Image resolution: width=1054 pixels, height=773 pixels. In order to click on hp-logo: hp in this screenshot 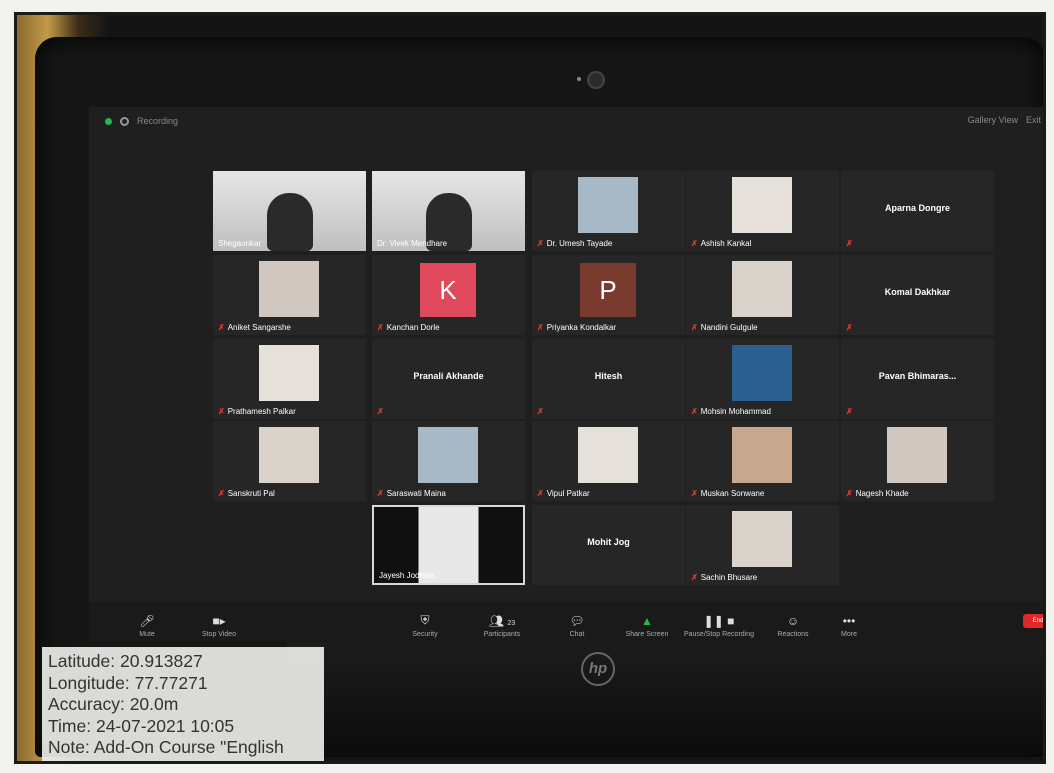, I will do `click(598, 669)`.